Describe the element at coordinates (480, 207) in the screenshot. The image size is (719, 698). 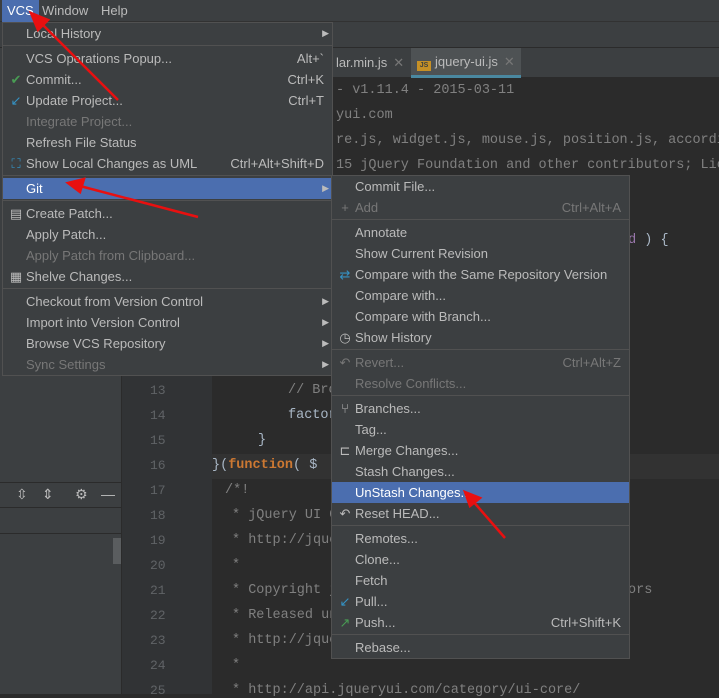
I see `menu-item-add: + Add Ctrl+Alt+A` at that location.